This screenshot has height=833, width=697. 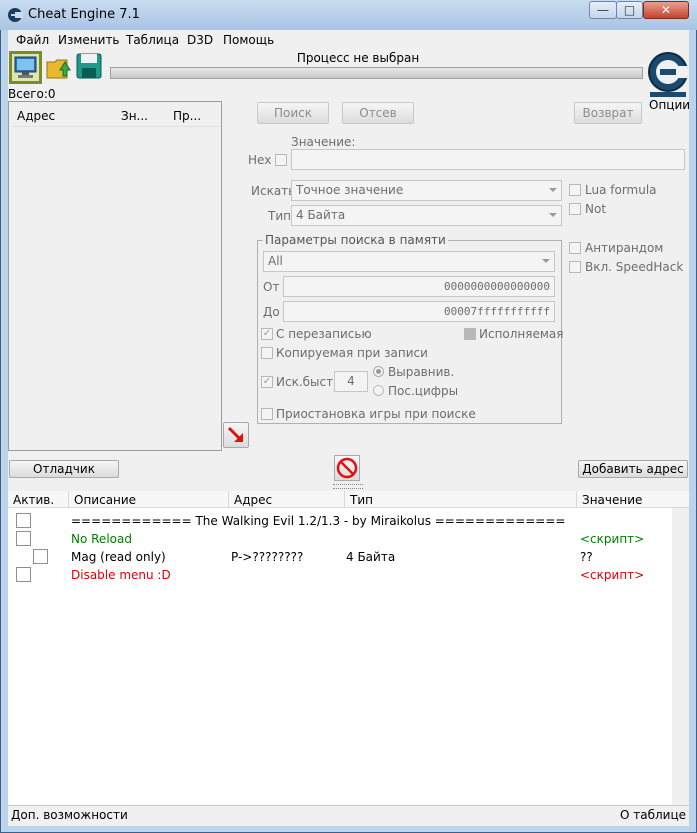 I want to click on settings-button: Опции, so click(x=668, y=81).